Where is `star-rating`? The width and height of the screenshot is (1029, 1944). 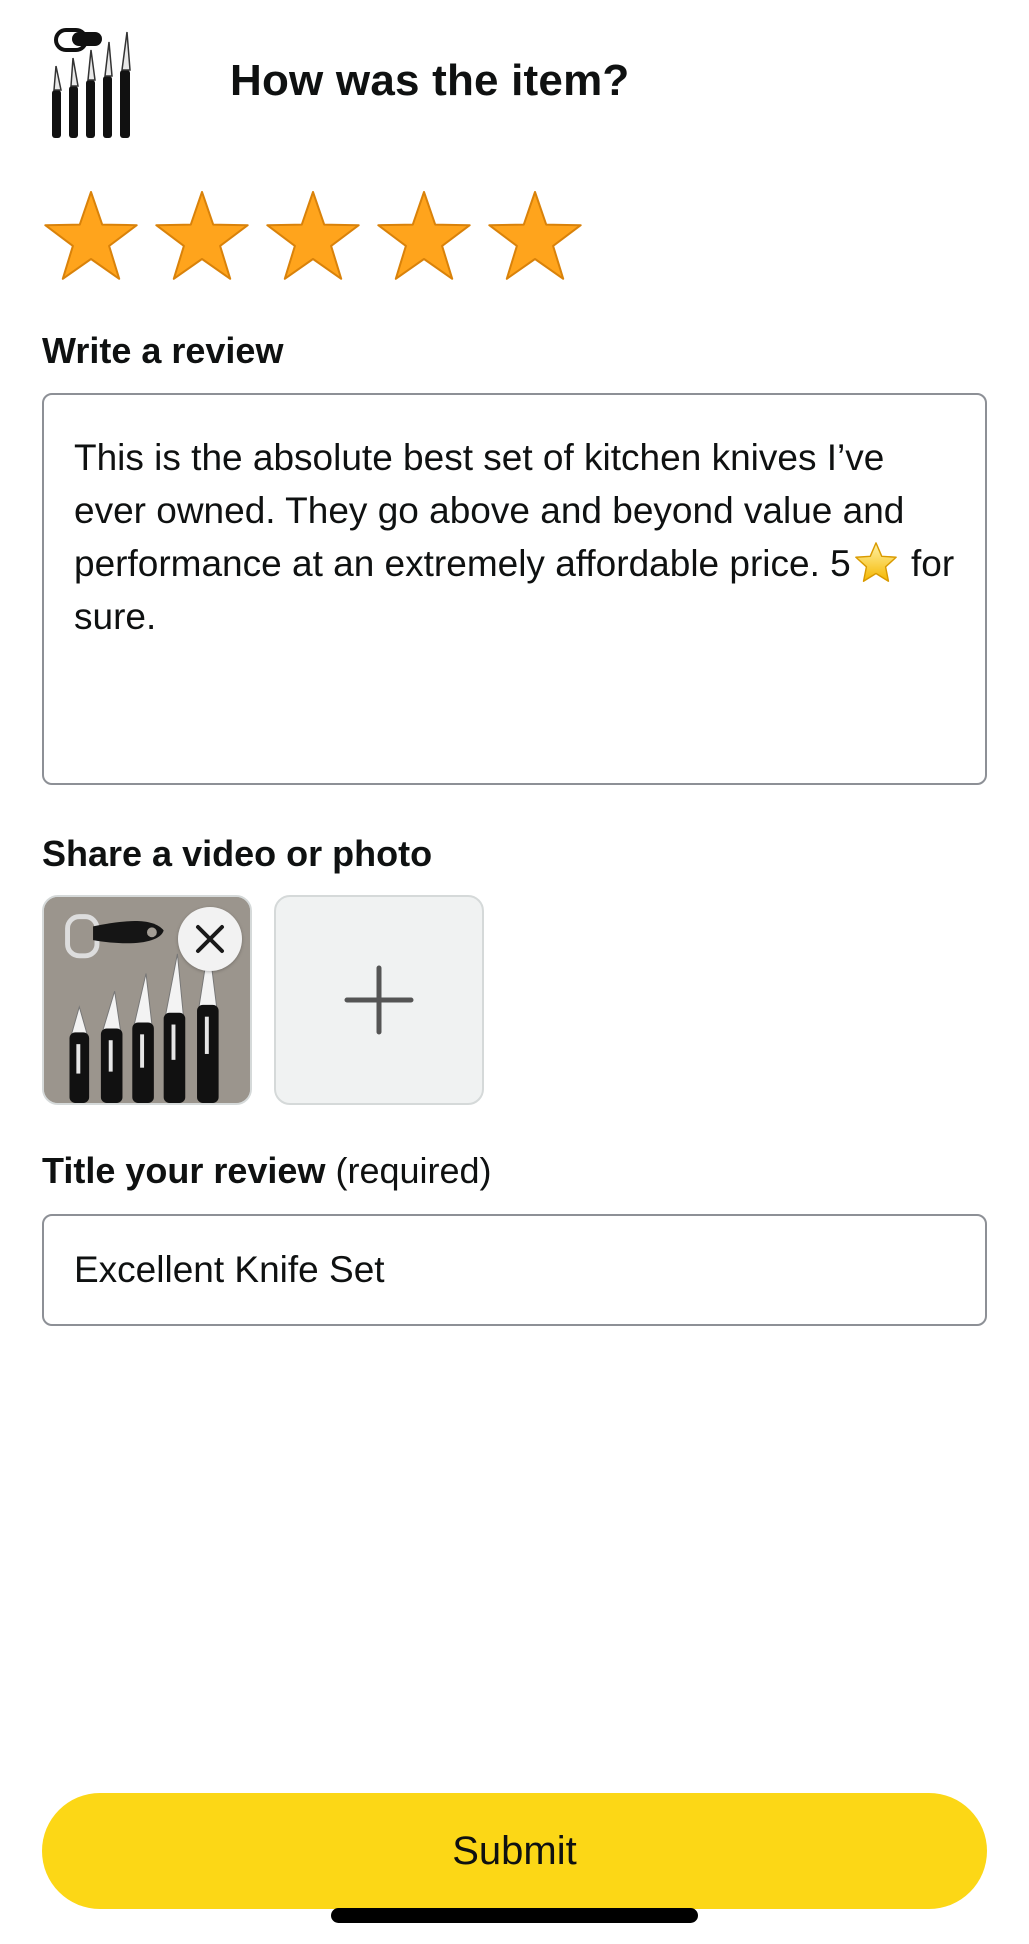
star-rating is located at coordinates (317, 237).